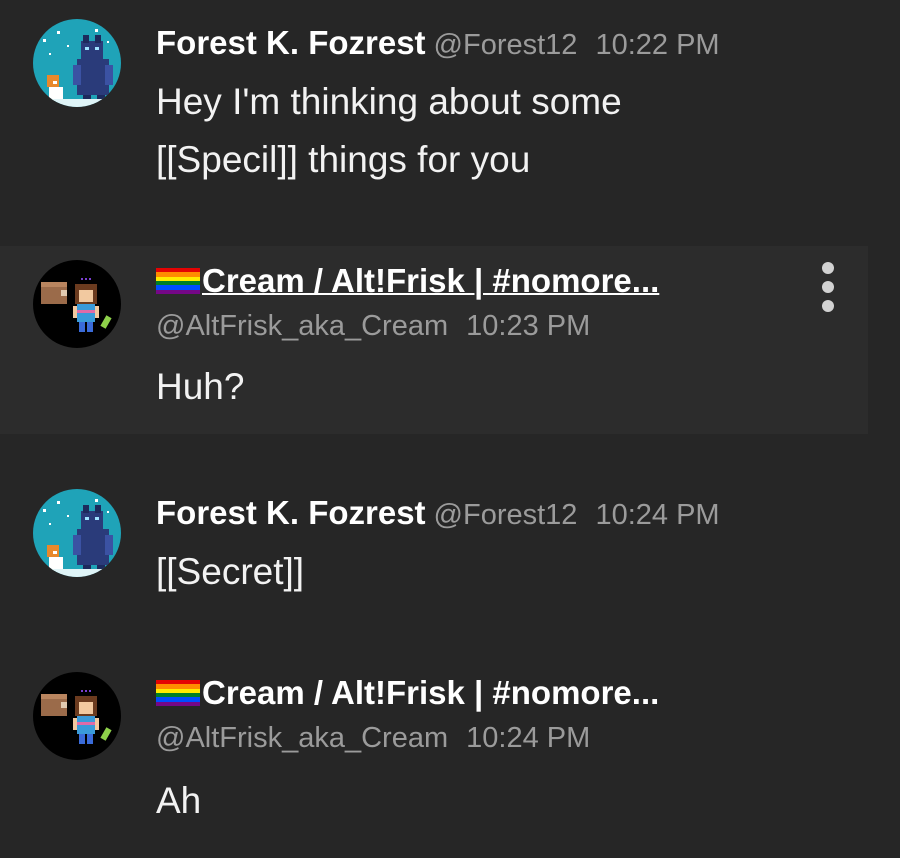  What do you see at coordinates (657, 45) in the screenshot?
I see `timestamp: 10:22 PM` at bounding box center [657, 45].